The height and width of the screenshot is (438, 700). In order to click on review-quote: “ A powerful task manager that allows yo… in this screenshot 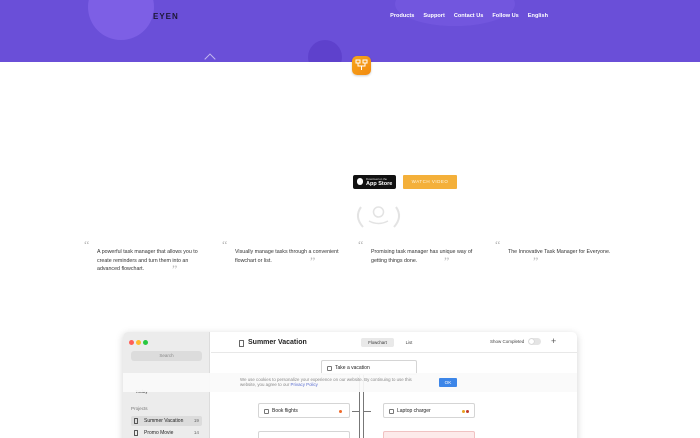, I will do `click(141, 257)`.